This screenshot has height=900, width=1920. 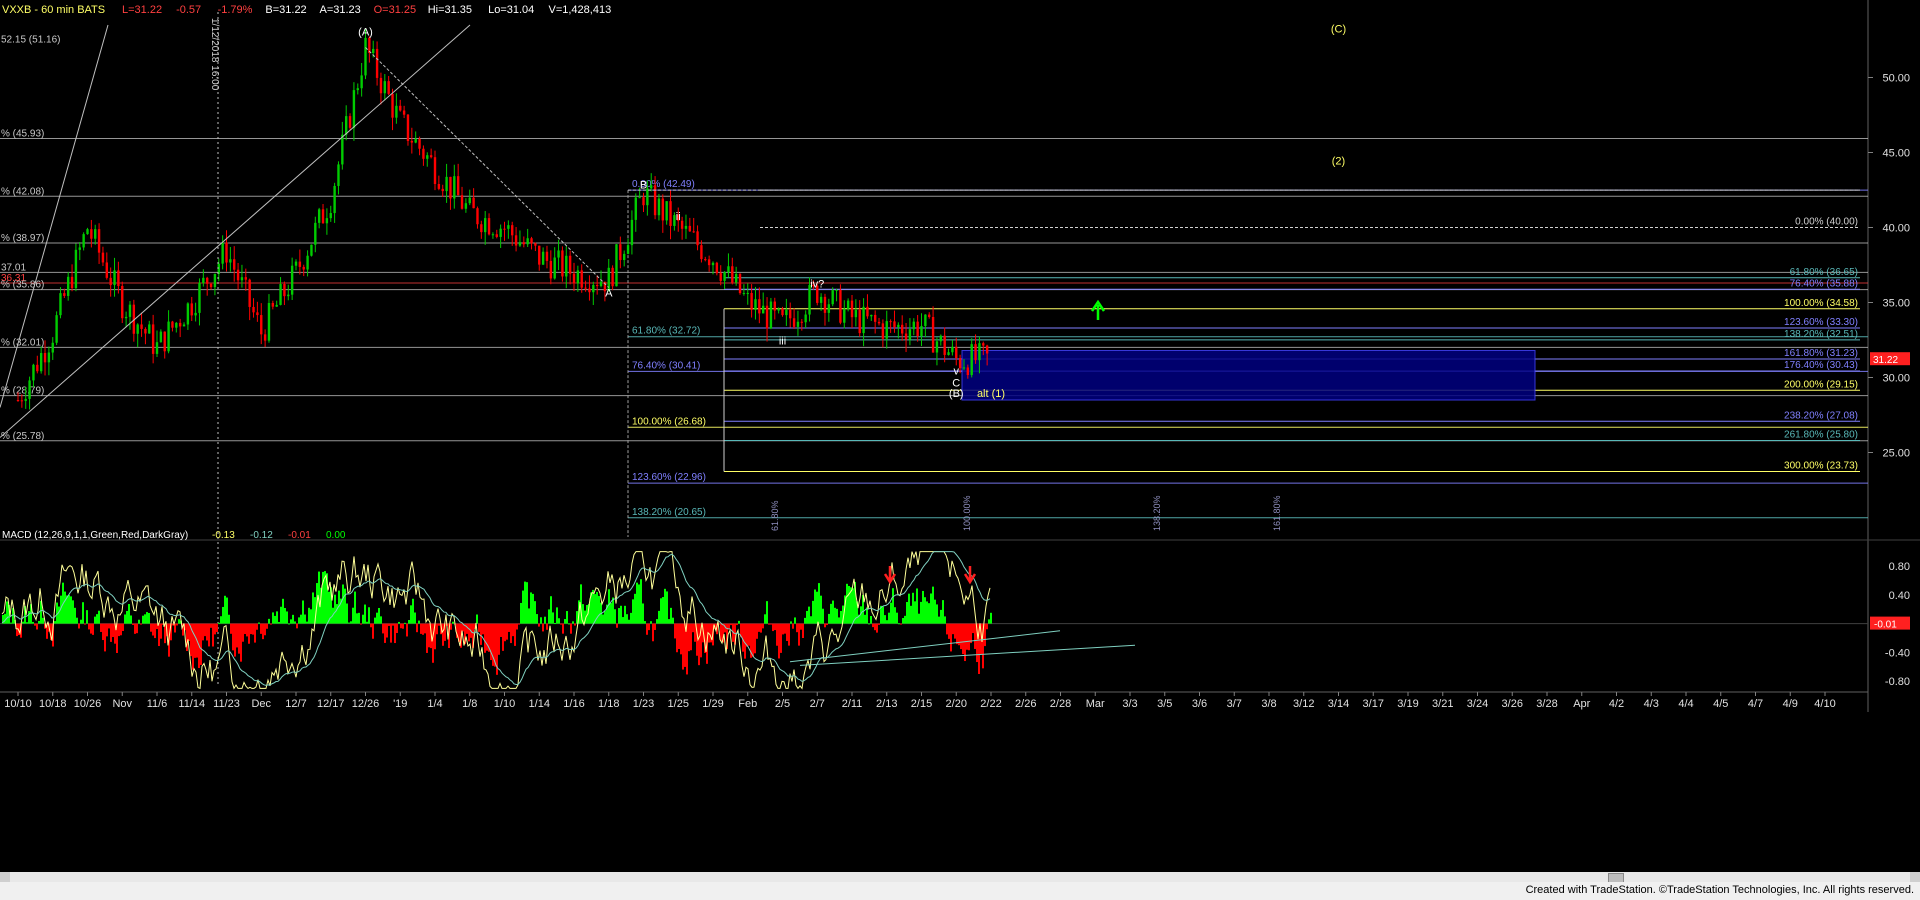 What do you see at coordinates (960, 877) in the screenshot?
I see `horizontal-scrollbar` at bounding box center [960, 877].